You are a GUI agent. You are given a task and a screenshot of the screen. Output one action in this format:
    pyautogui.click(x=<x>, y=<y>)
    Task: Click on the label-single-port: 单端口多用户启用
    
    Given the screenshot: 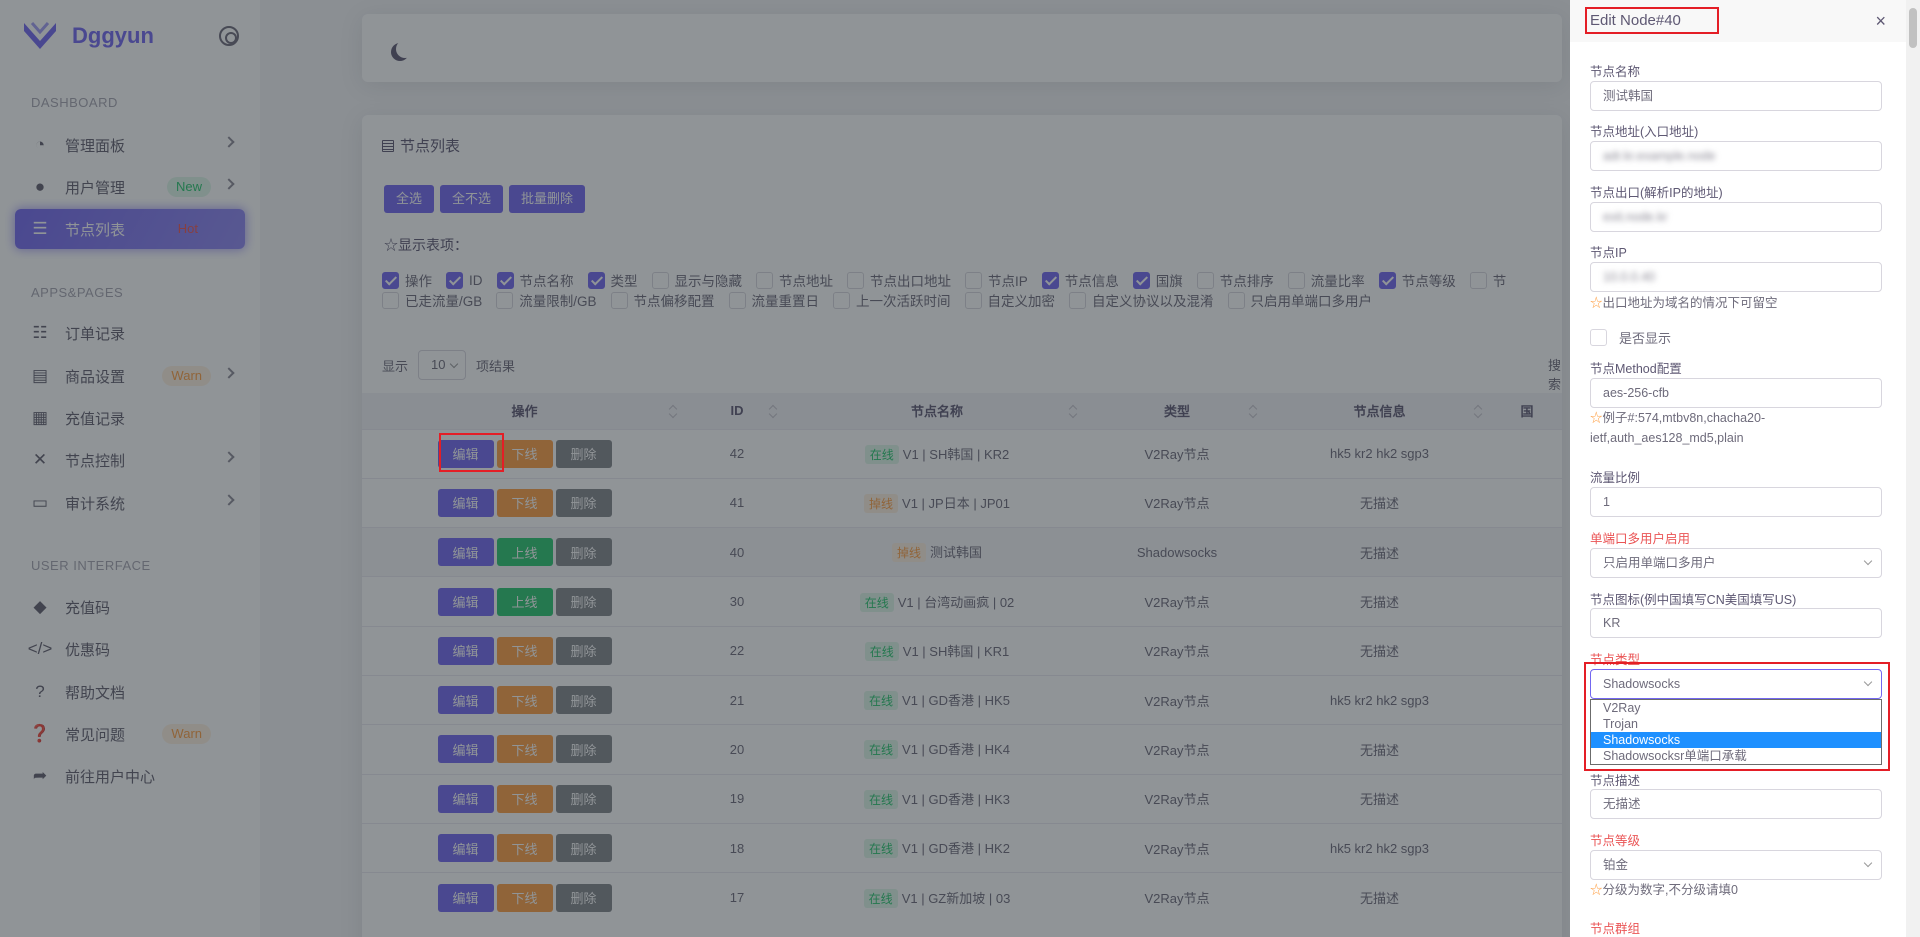 What is the action you would take?
    pyautogui.click(x=1640, y=539)
    